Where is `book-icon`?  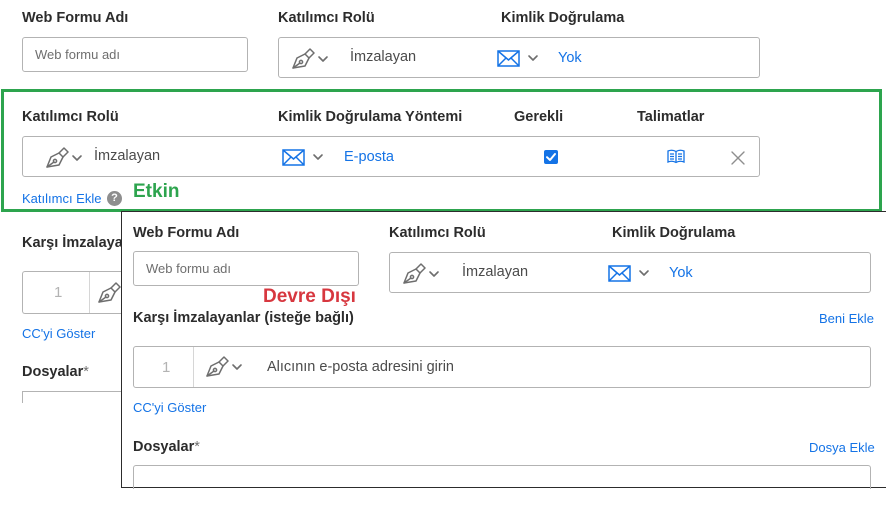
book-icon is located at coordinates (676, 156).